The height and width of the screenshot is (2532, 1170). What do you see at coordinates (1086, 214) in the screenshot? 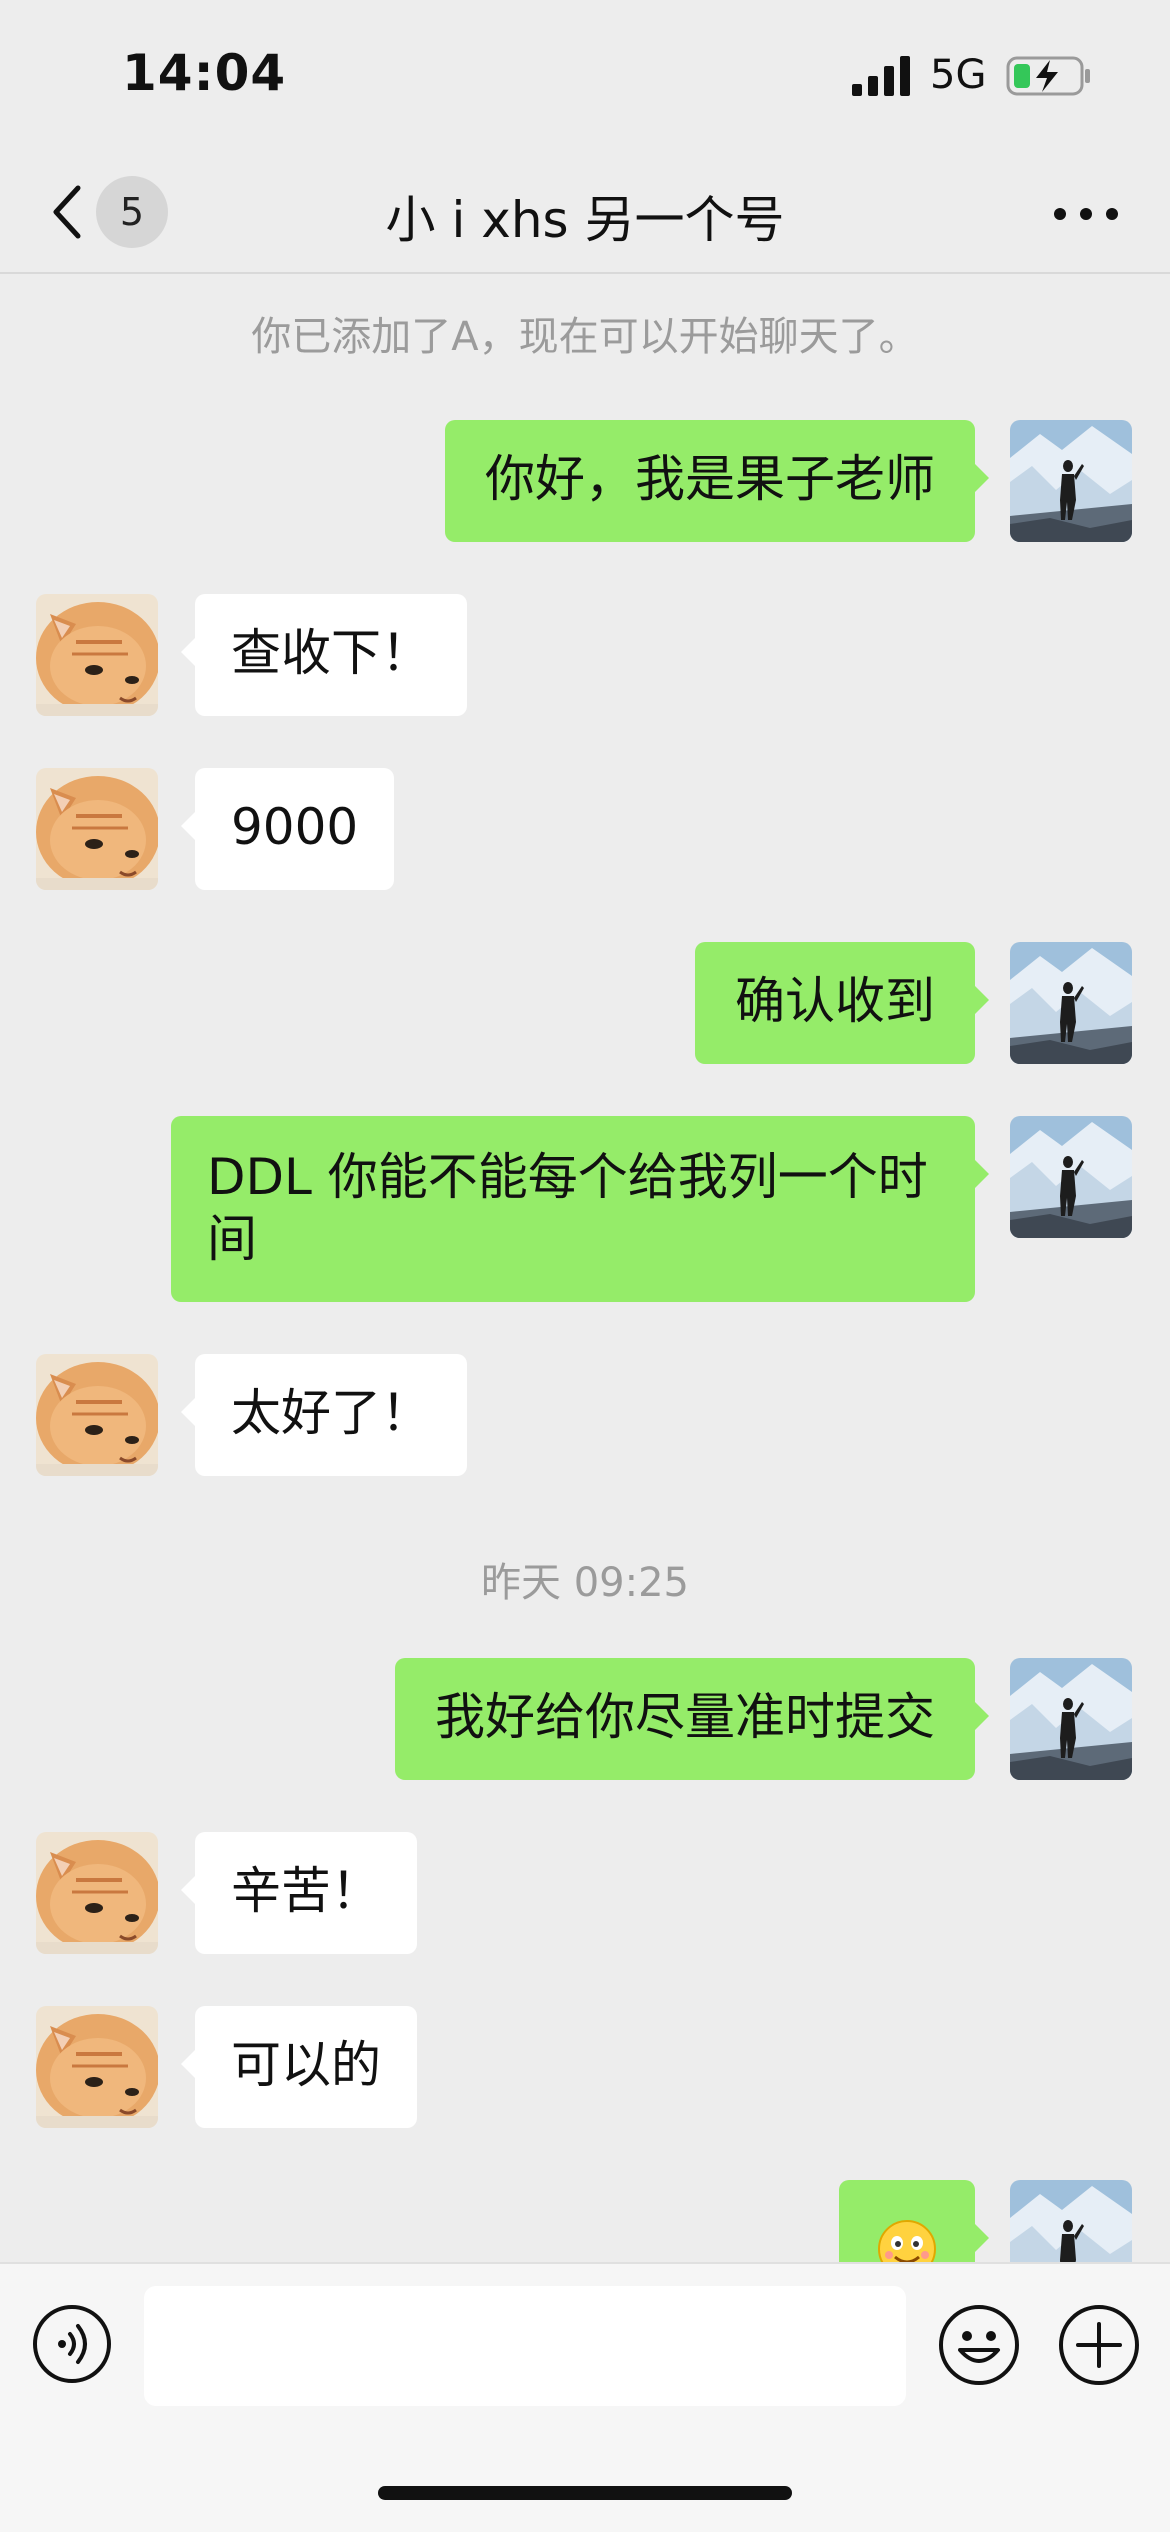
I see `more-dots-icon` at bounding box center [1086, 214].